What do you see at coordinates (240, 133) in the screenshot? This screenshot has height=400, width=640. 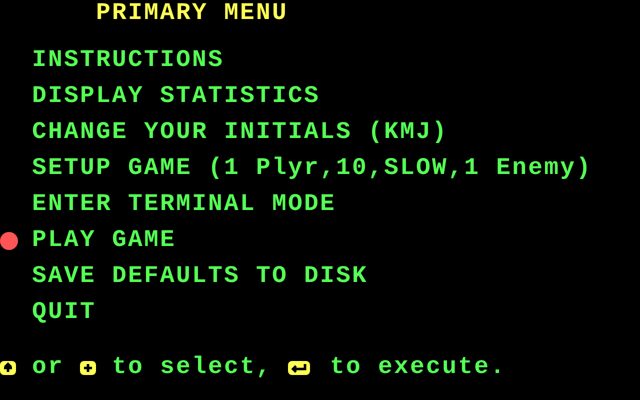 I see `menu-item: CHANGE YOUR INITIALS (KMJ)` at bounding box center [240, 133].